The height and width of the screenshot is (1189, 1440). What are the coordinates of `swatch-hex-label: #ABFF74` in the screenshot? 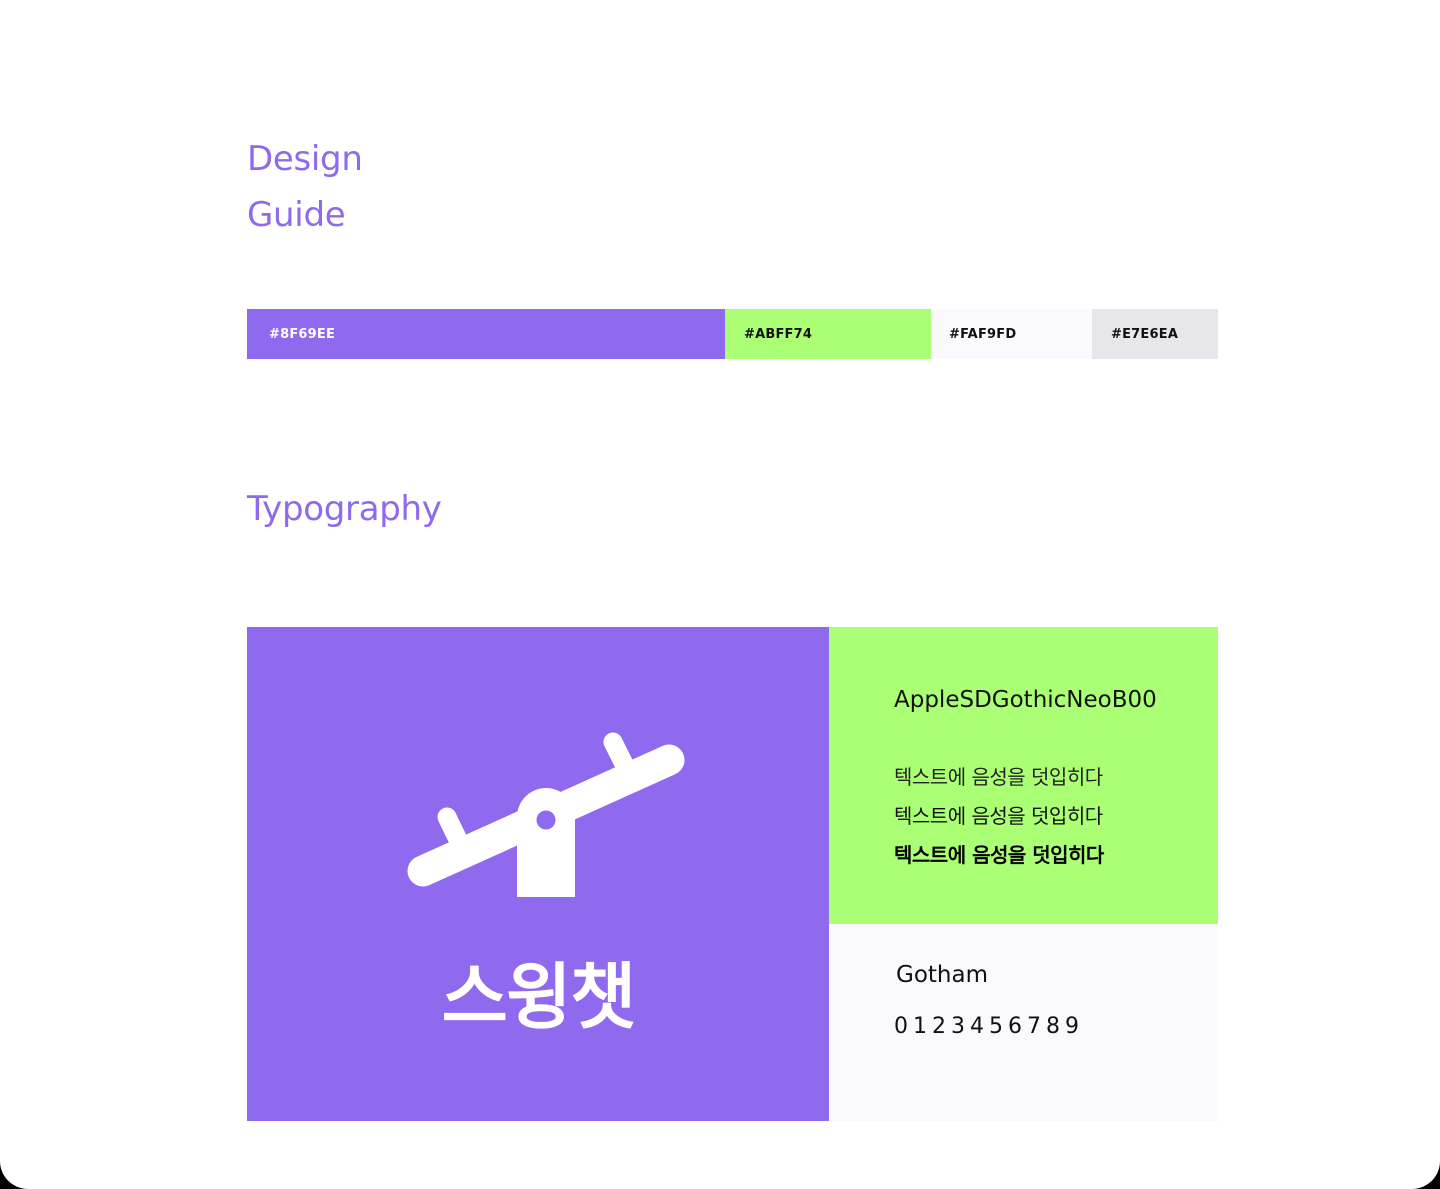 It's located at (778, 334).